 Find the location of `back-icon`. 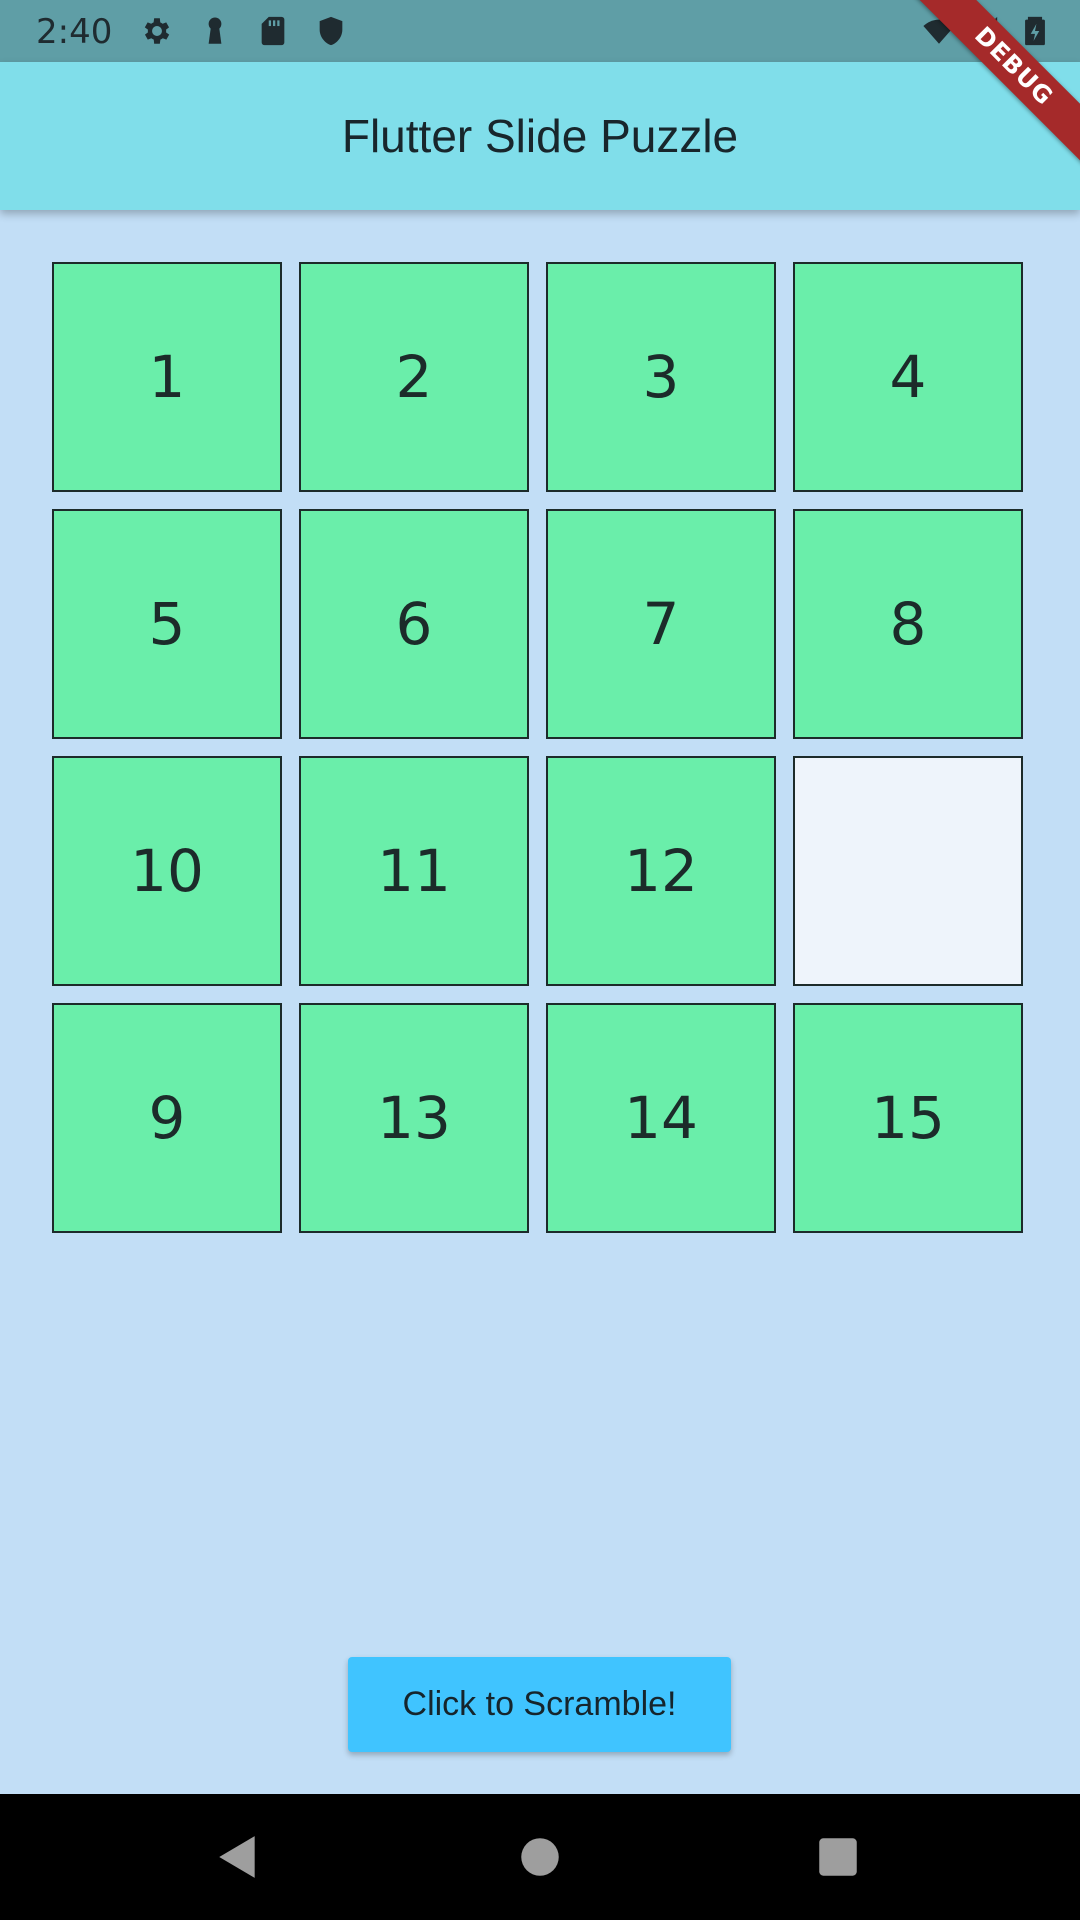

back-icon is located at coordinates (238, 1857).